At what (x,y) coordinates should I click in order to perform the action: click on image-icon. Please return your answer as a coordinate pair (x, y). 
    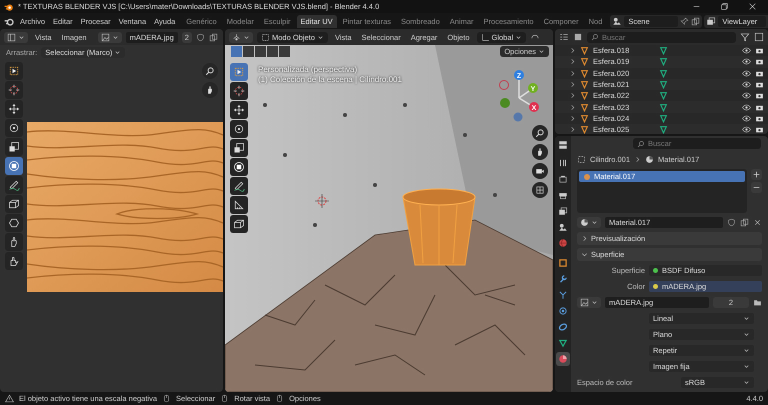
    Looking at the image, I should click on (584, 302).